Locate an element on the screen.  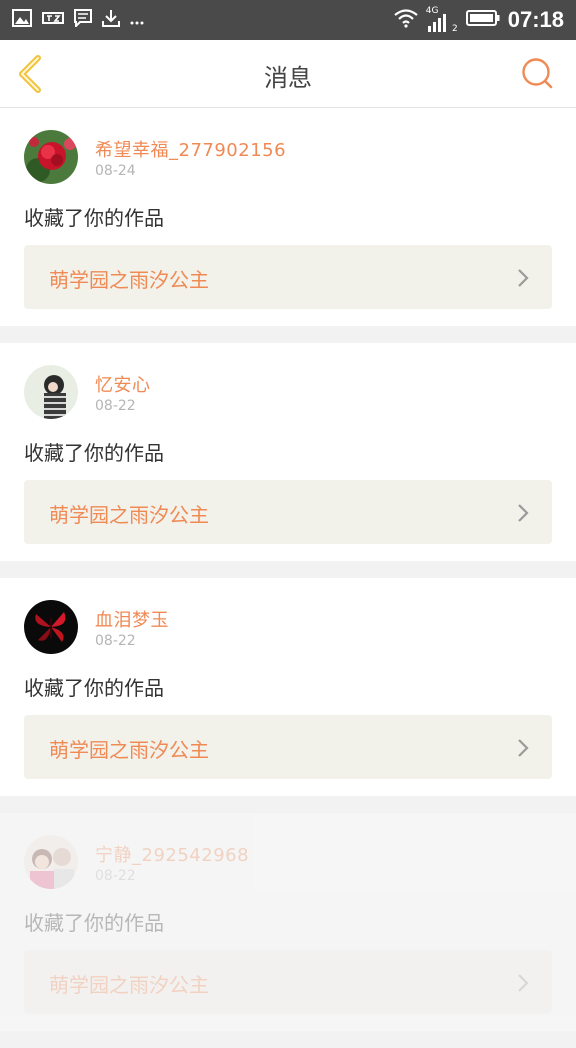
status-bar: 4G 2 07:18 is located at coordinates (288, 20).